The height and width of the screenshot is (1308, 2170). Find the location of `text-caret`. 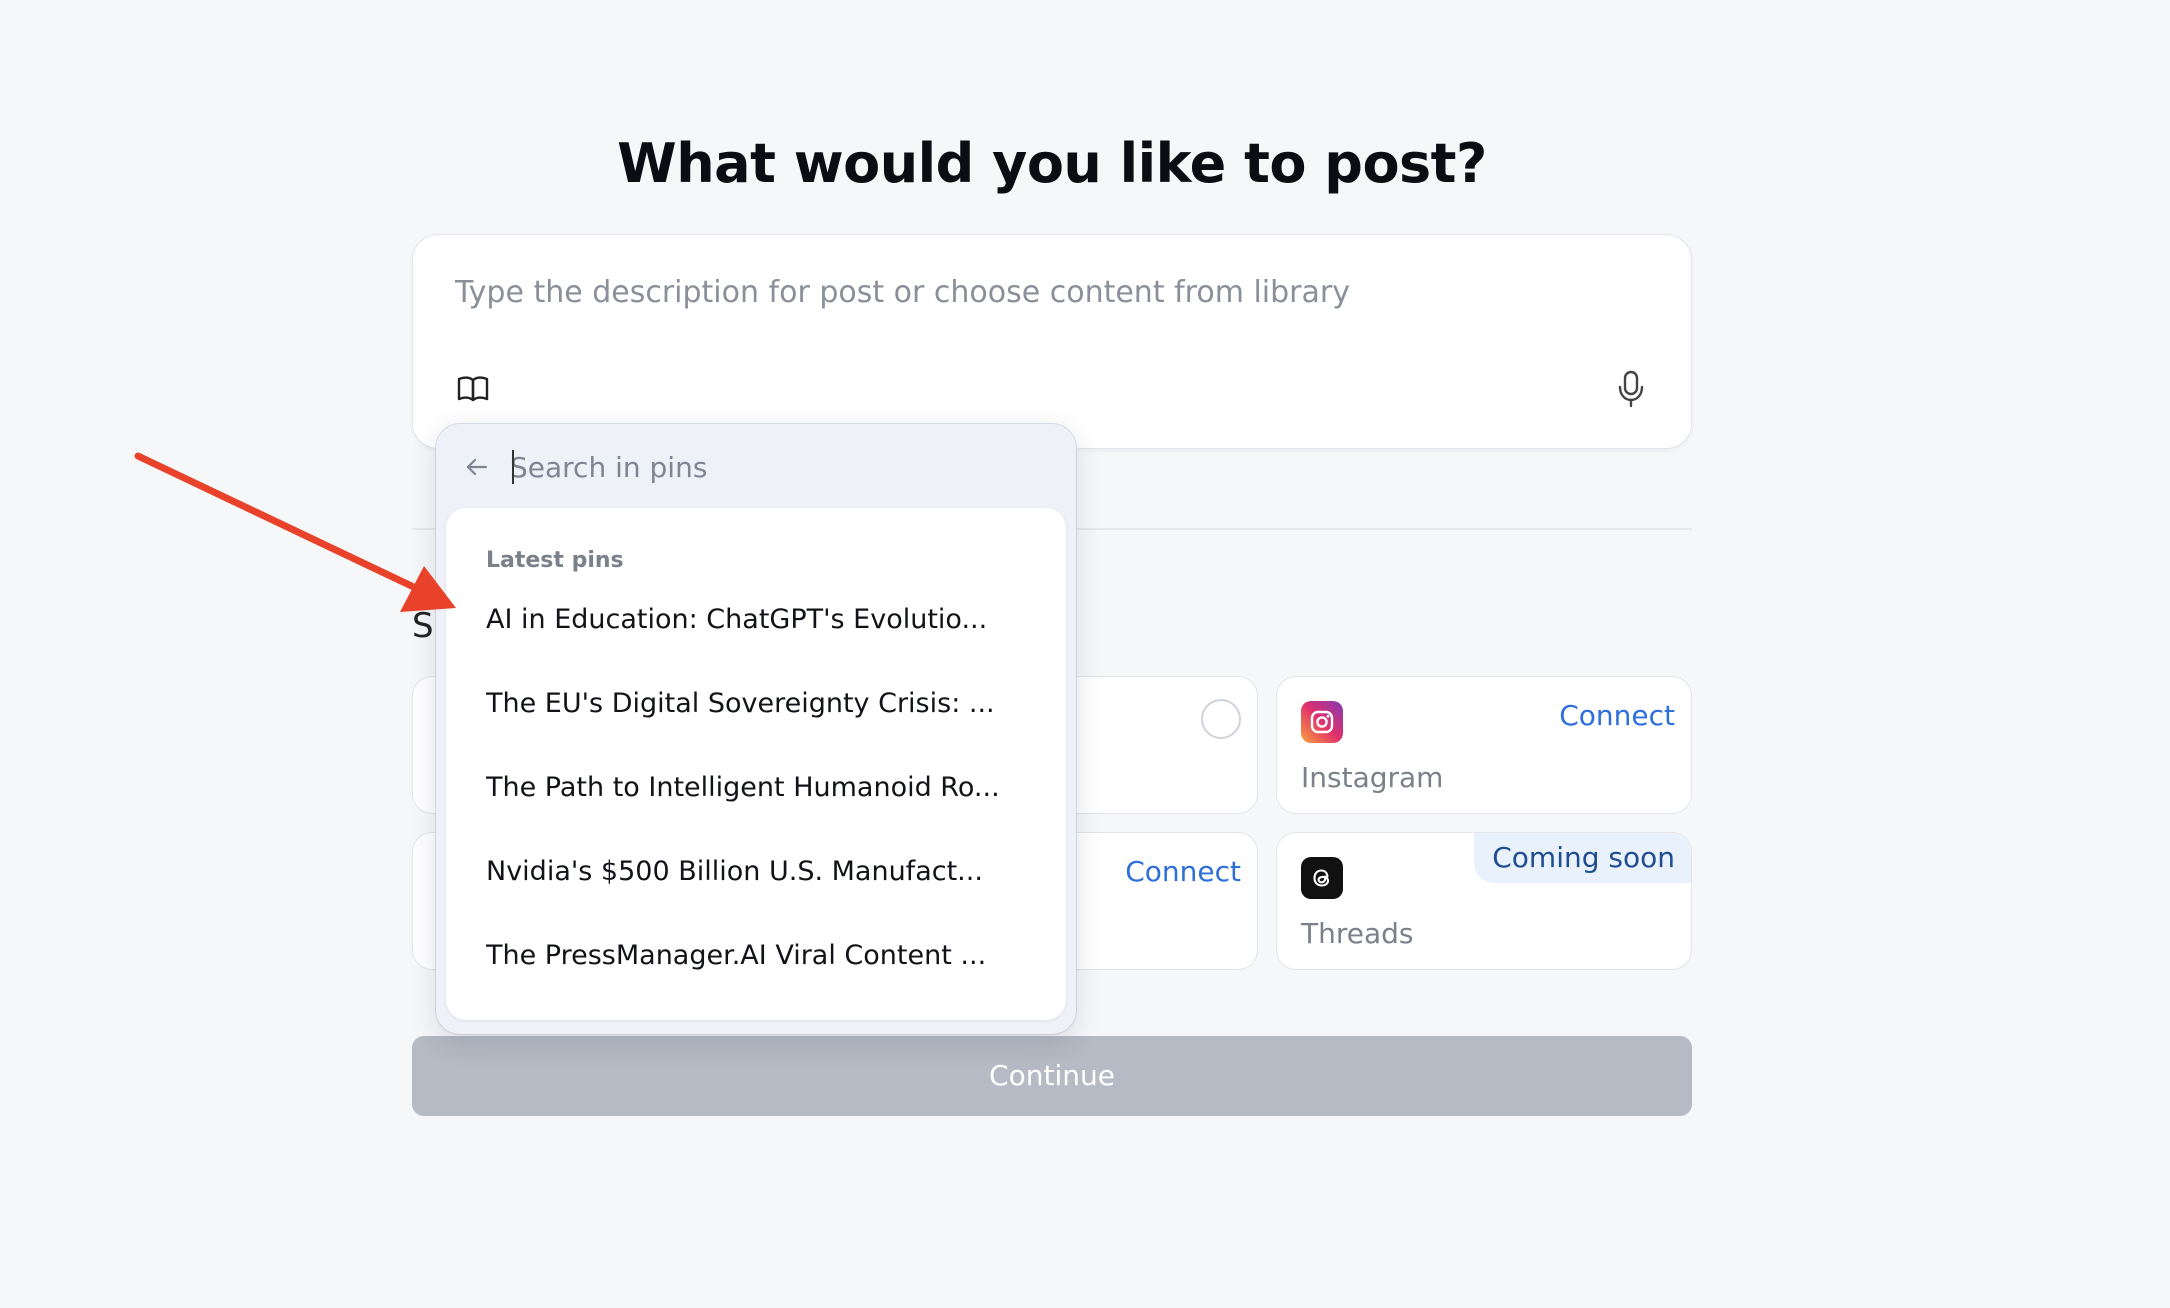

text-caret is located at coordinates (513, 467).